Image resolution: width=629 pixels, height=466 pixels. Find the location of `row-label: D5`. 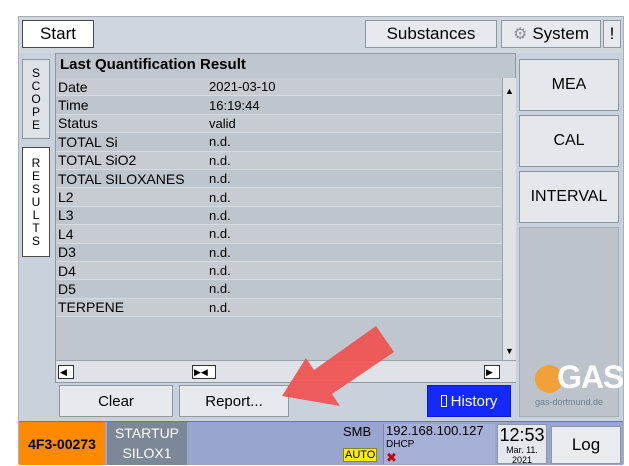

row-label: D5 is located at coordinates (67, 288).